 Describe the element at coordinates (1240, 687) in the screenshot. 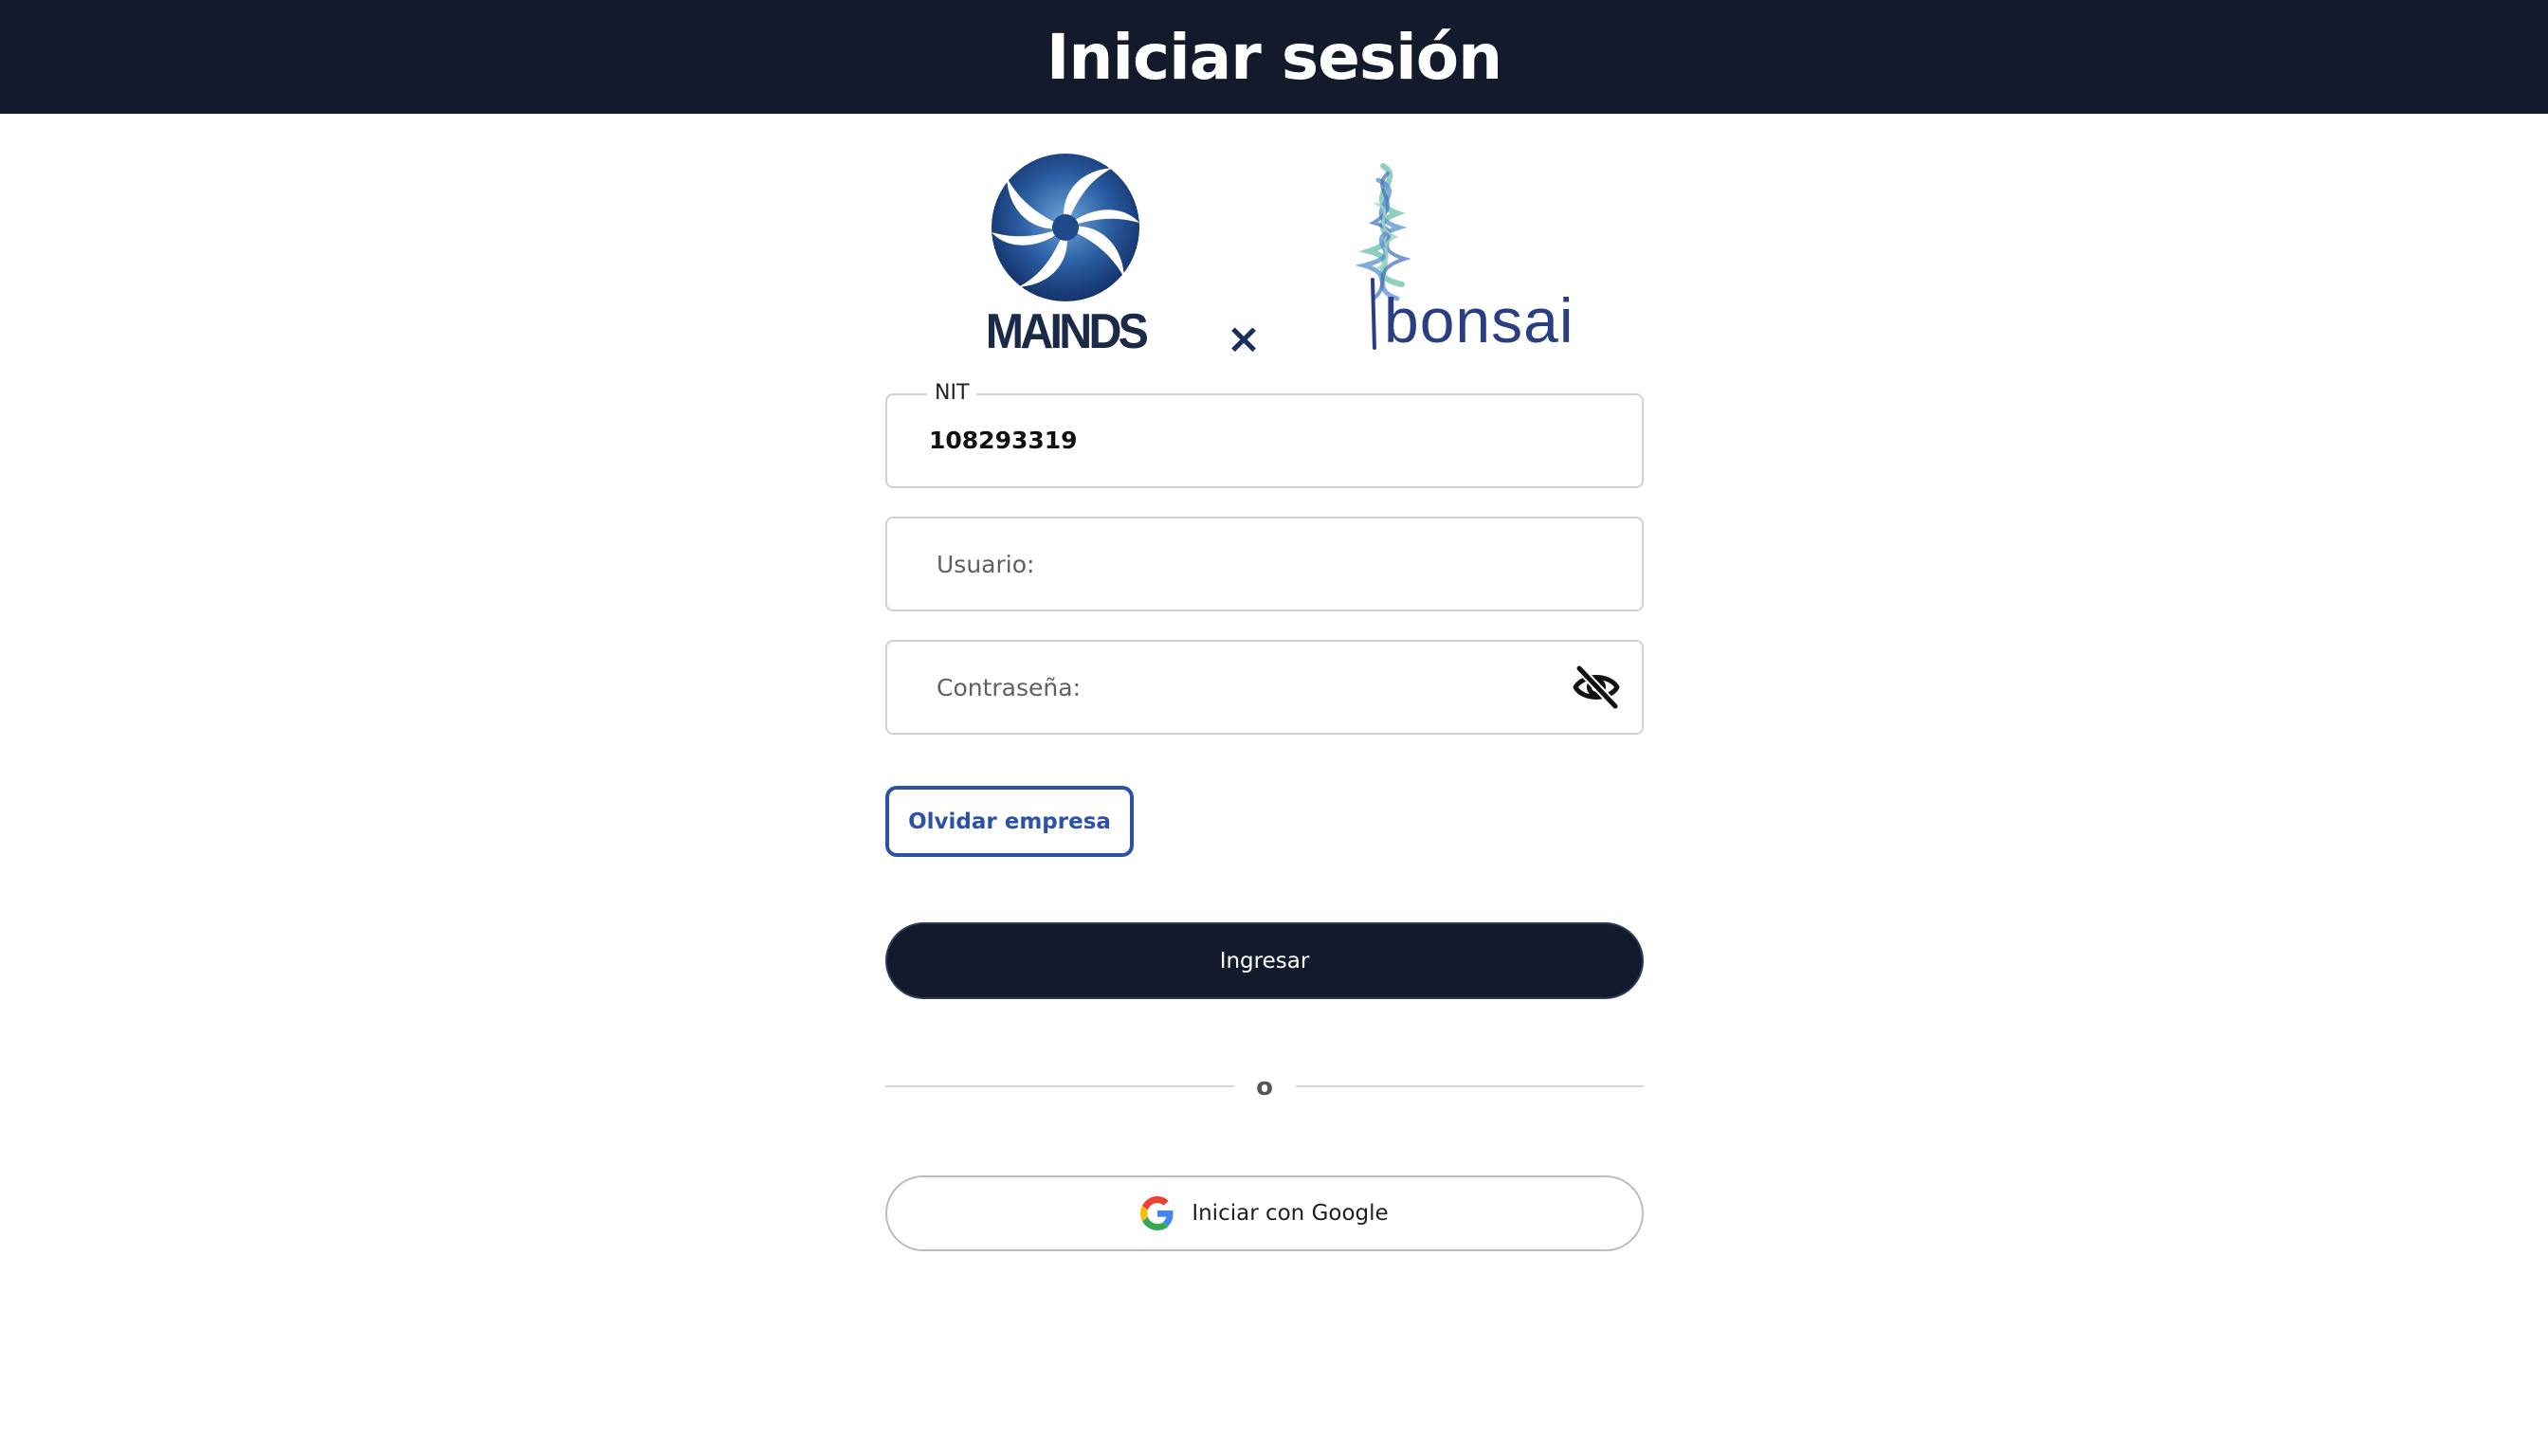

I see `contrasena-input` at that location.